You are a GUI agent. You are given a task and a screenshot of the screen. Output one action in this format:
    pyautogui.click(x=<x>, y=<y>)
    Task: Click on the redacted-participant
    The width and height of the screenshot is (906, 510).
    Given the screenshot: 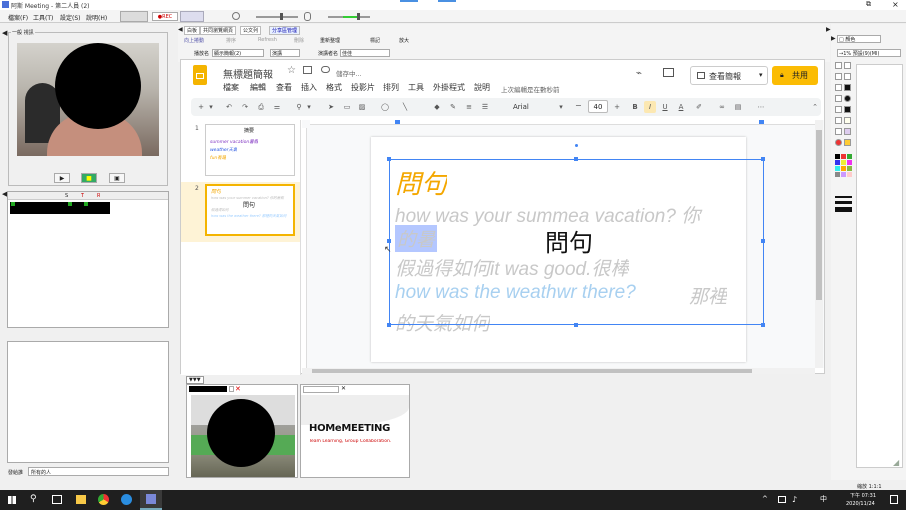 What is the action you would take?
    pyautogui.click(x=60, y=208)
    